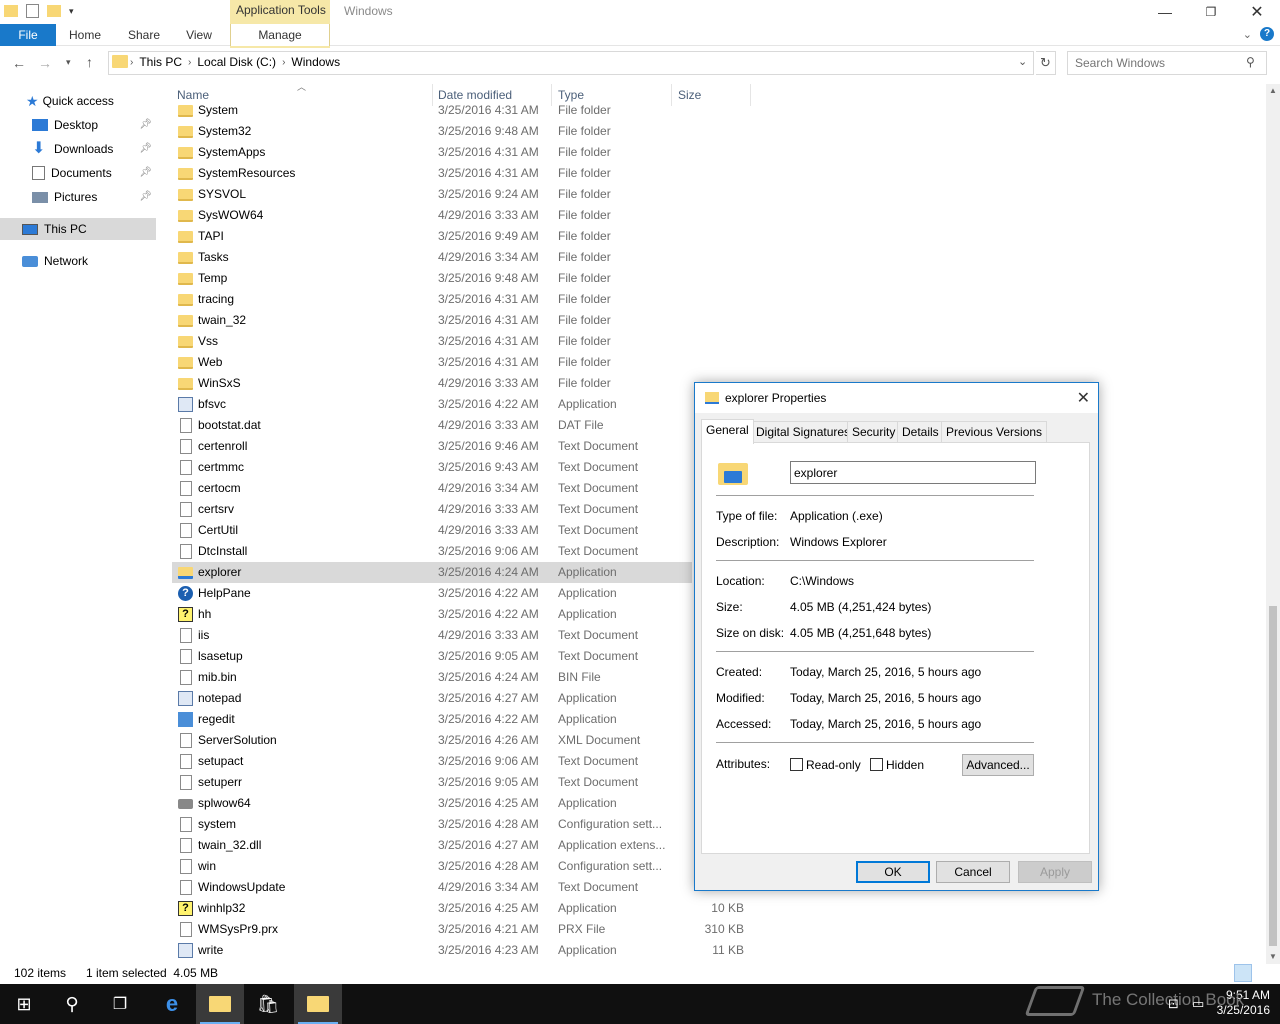 The width and height of the screenshot is (1280, 1024). Describe the element at coordinates (432, 509) in the screenshot. I see `file-row: certsrv 4/29/2016 3:33 AM Text Document` at that location.